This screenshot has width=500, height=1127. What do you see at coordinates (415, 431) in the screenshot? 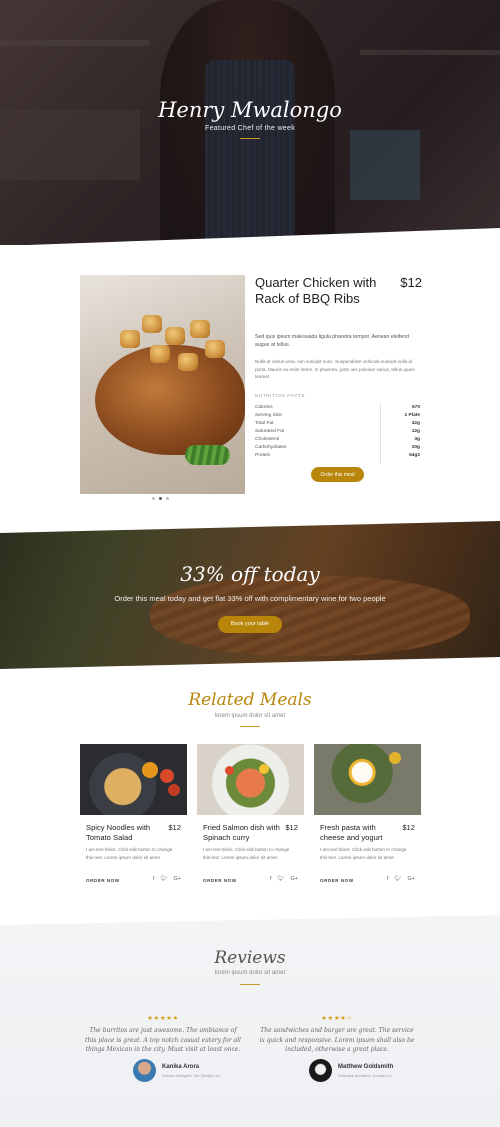
I see `nutrition-value: 12g` at bounding box center [415, 431].